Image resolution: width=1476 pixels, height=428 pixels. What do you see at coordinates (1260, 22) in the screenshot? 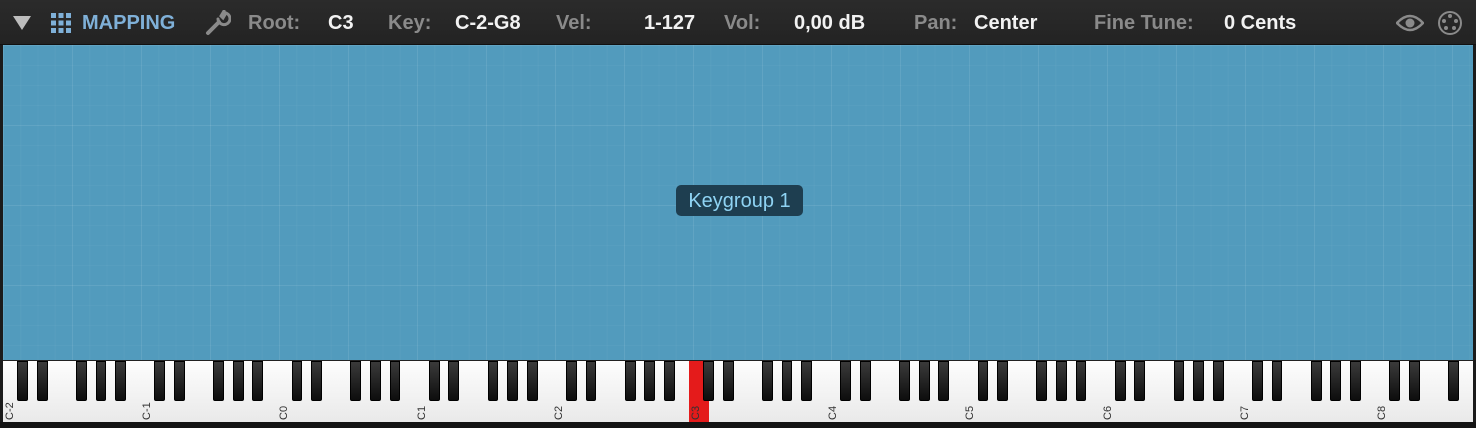
I see `fine-tune-value: 0 Cents` at bounding box center [1260, 22].